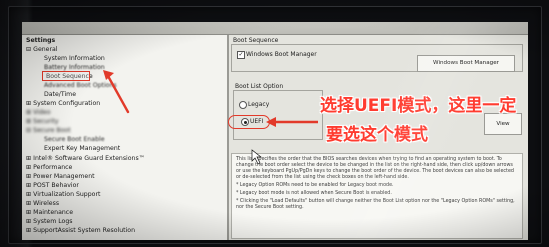 The width and height of the screenshot is (549, 247). Describe the element at coordinates (377, 135) in the screenshot. I see `annotation-text-line2: 要选这个模式` at that location.